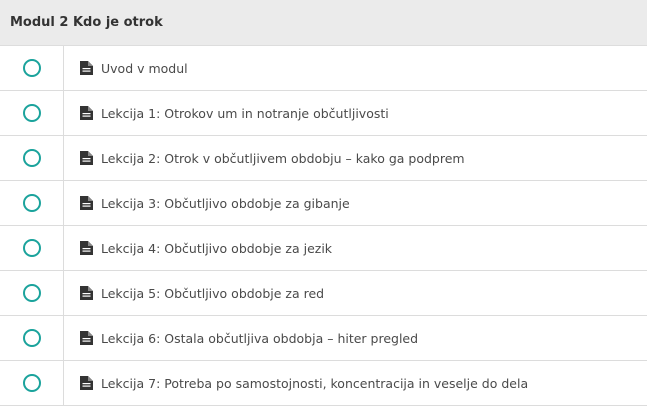 Image resolution: width=647 pixels, height=409 pixels. I want to click on lesson-title-link: Lekcija 4: Občutljivo obdobje za jezik, so click(216, 248).